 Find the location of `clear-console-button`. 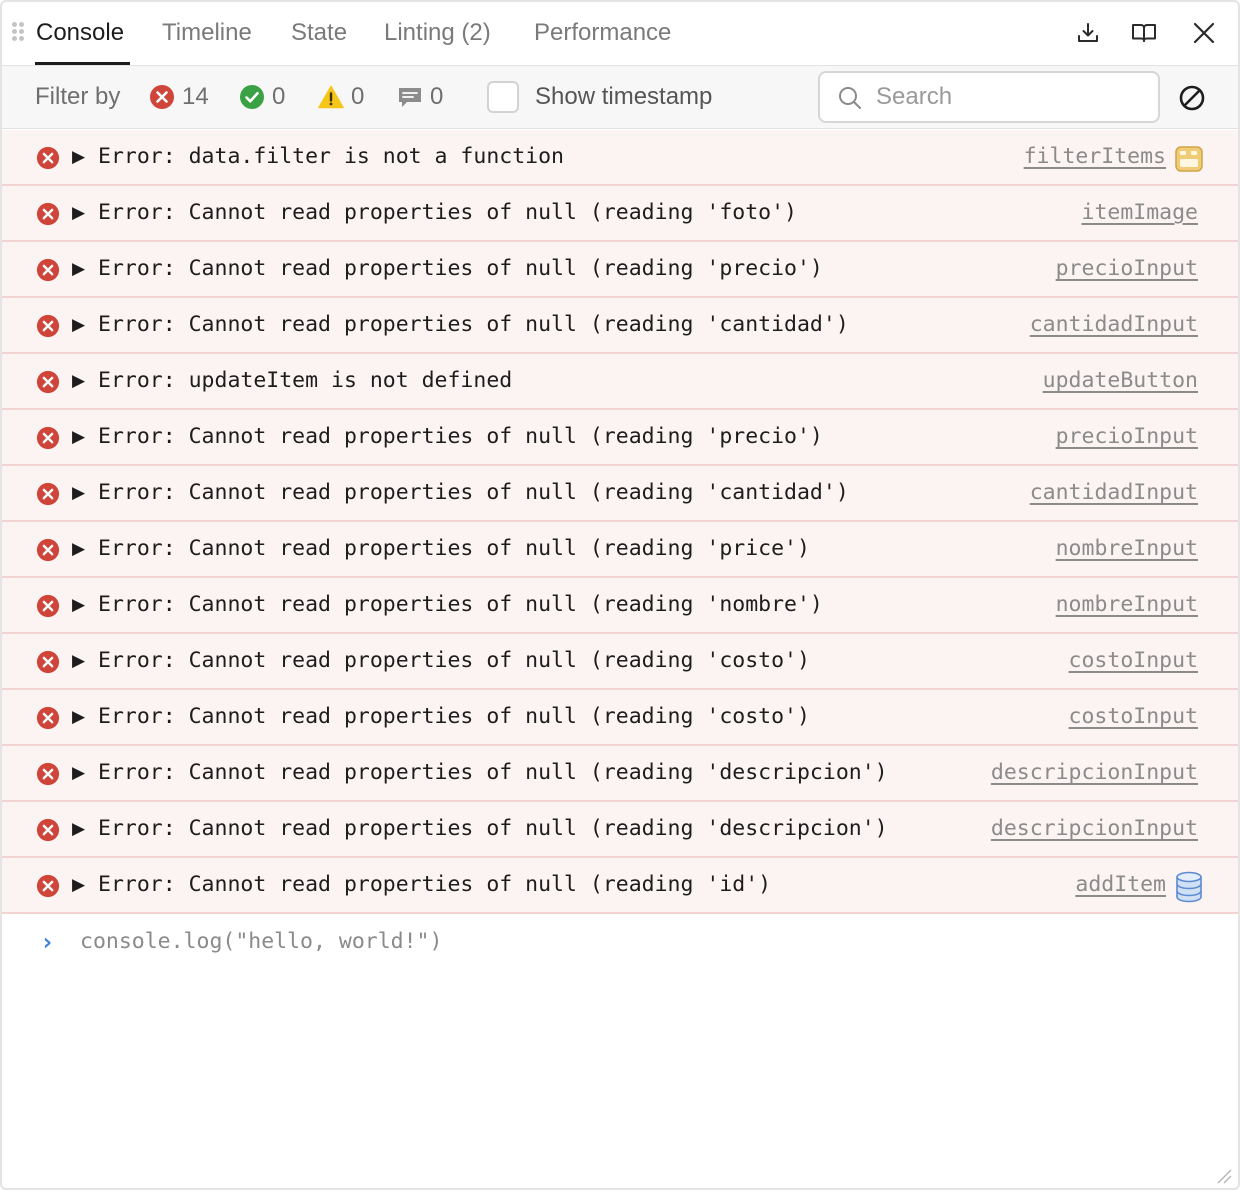

clear-console-button is located at coordinates (1192, 98).